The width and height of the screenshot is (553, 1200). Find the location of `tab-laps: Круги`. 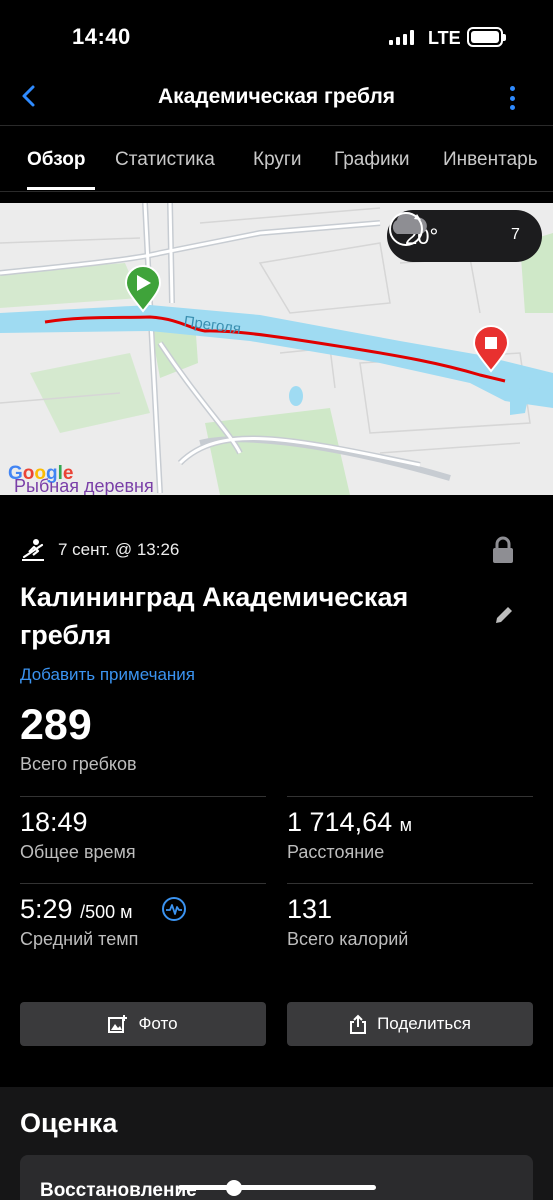

tab-laps: Круги is located at coordinates (277, 160).